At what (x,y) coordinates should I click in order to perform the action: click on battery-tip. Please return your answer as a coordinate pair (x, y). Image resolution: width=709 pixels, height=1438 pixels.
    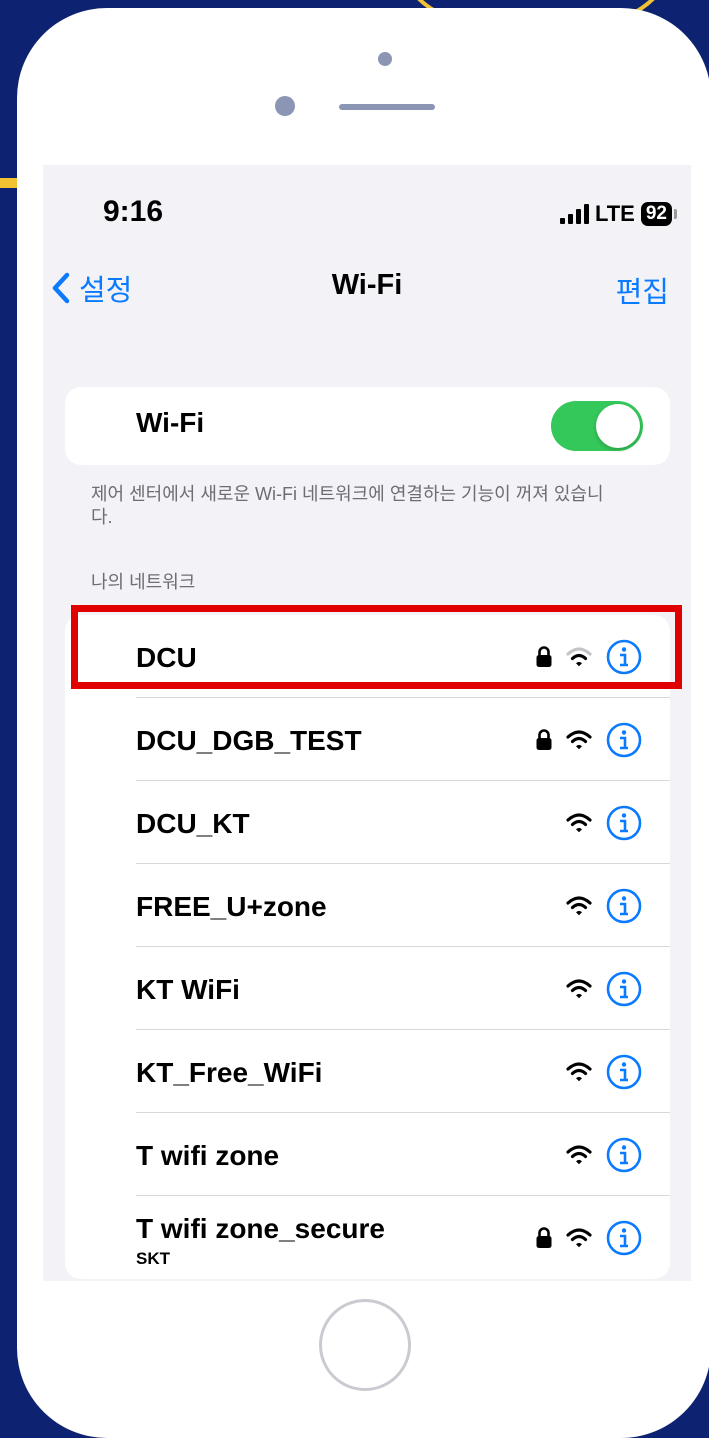
    Looking at the image, I should click on (675, 214).